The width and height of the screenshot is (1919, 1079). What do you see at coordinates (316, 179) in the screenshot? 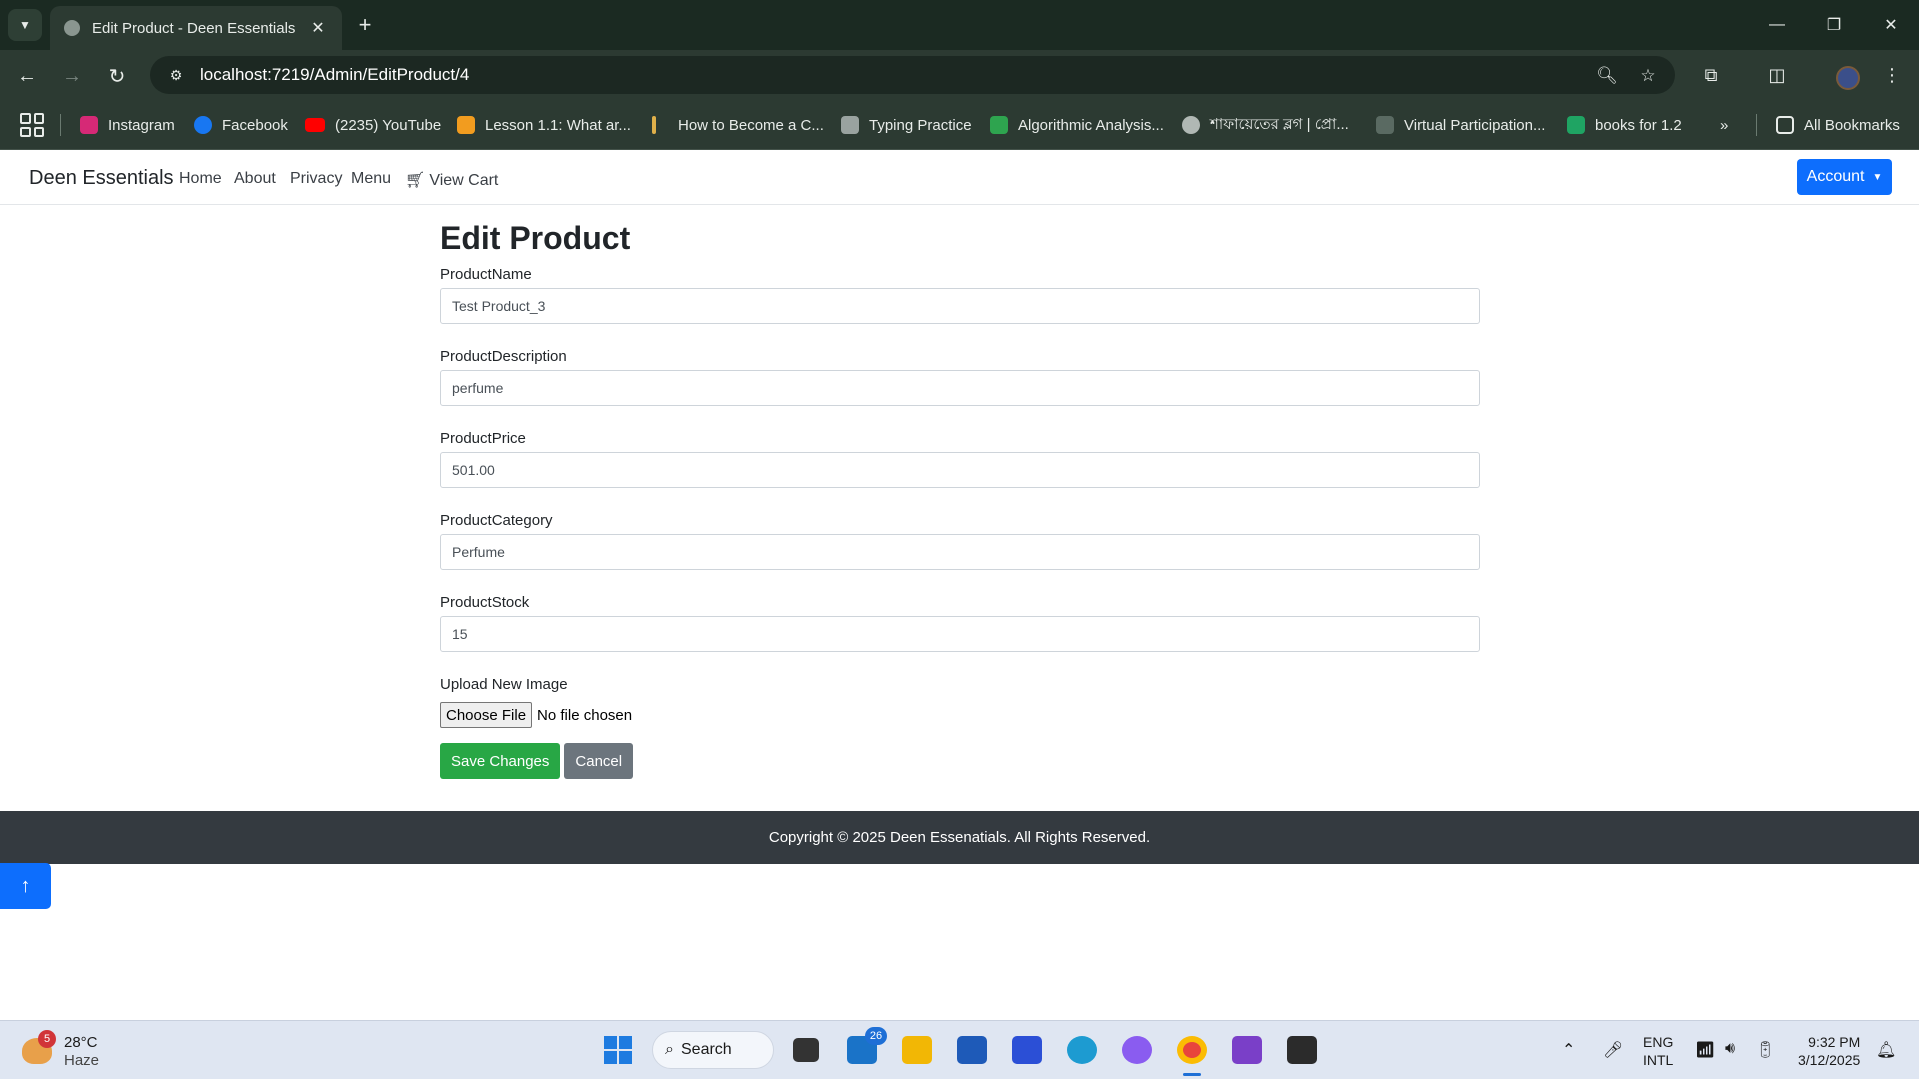
I see `nav-privacy: Privacy` at bounding box center [316, 179].